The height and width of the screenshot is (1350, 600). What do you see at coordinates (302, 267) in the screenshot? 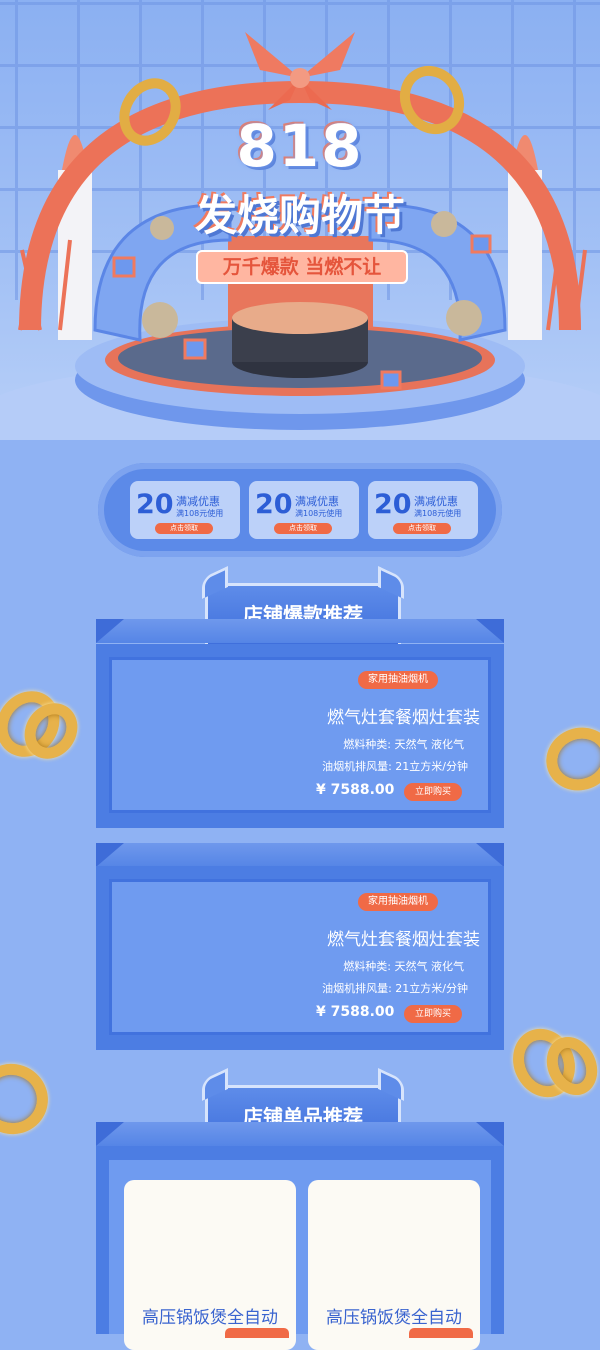
I see `hero-slogan: 万千爆款 当燃不让` at bounding box center [302, 267].